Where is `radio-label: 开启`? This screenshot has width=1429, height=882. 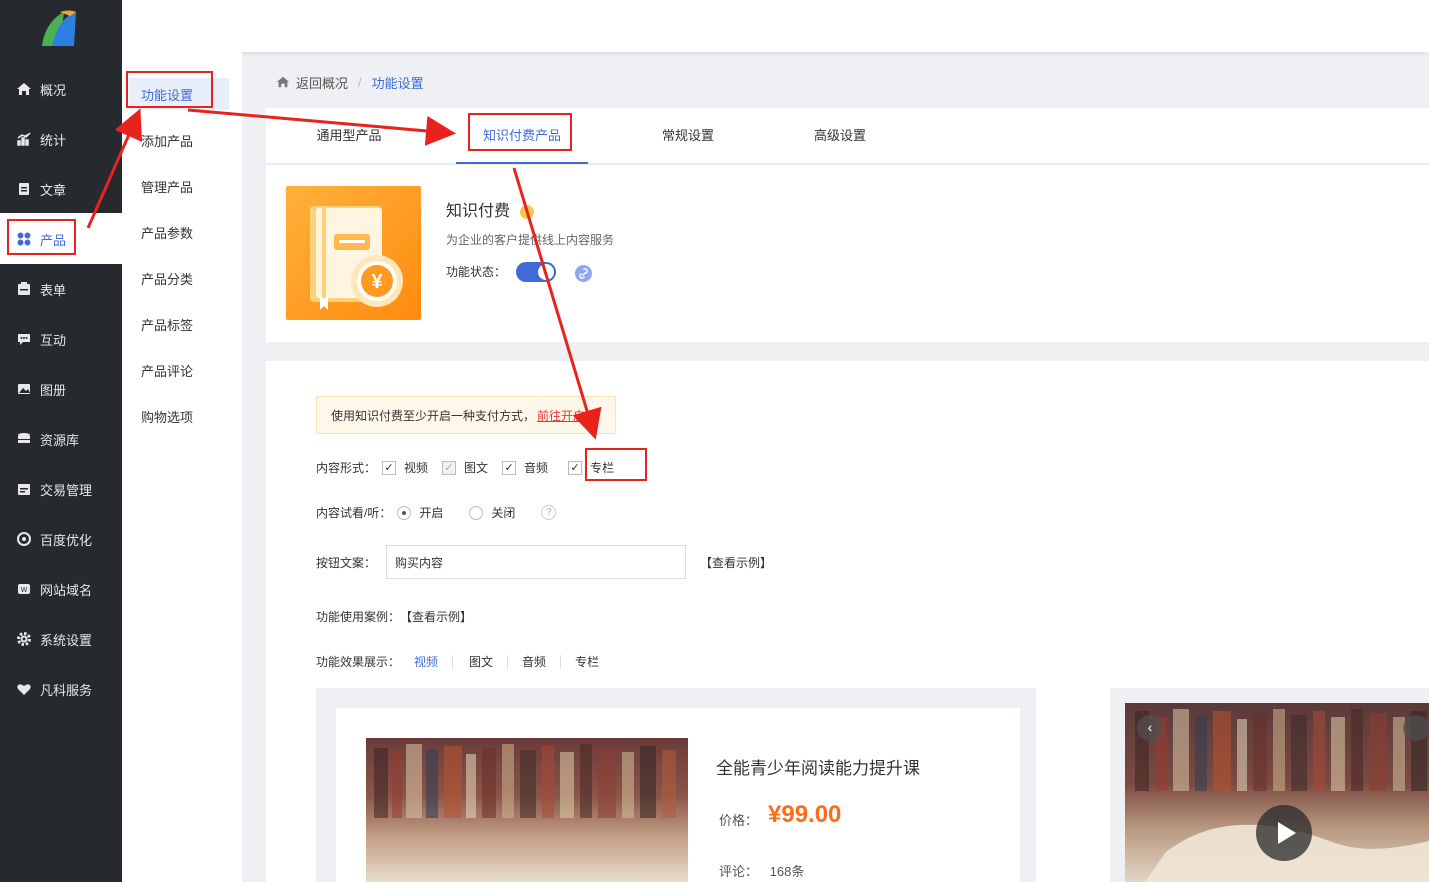 radio-label: 开启 is located at coordinates (431, 513).